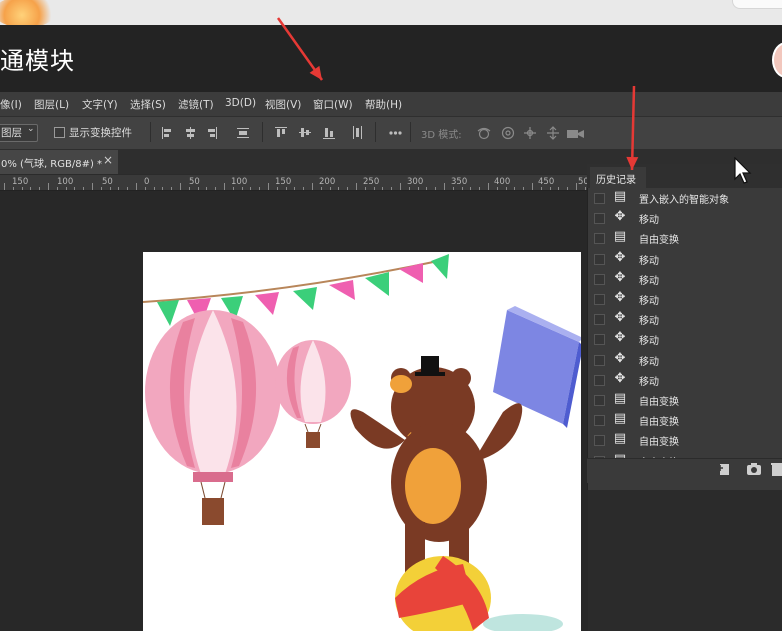 The height and width of the screenshot is (631, 782). What do you see at coordinates (52, 164) in the screenshot?
I see `document-tab-label: 0% (气球, RGB/8#) *` at bounding box center [52, 164].